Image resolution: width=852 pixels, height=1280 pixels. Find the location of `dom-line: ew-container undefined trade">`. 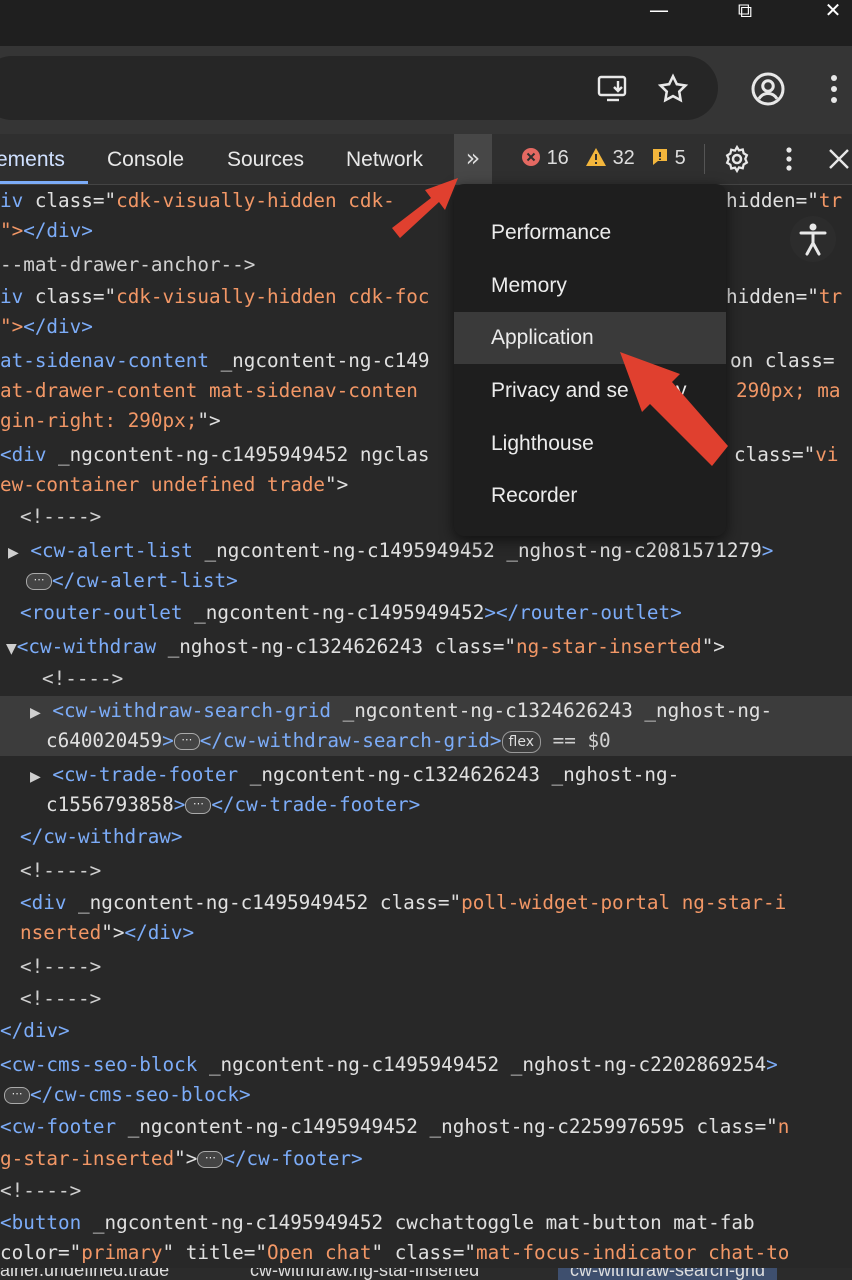

dom-line: ew-container undefined trade"> is located at coordinates (174, 485).